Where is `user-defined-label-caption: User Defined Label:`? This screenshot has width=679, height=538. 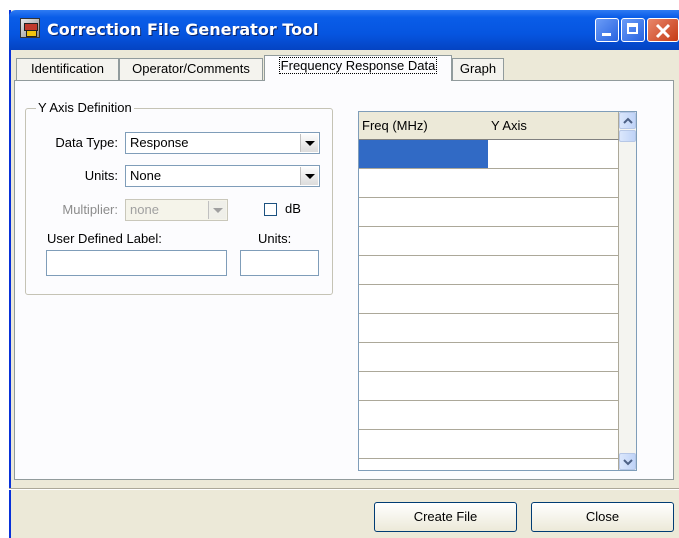 user-defined-label-caption: User Defined Label: is located at coordinates (104, 238).